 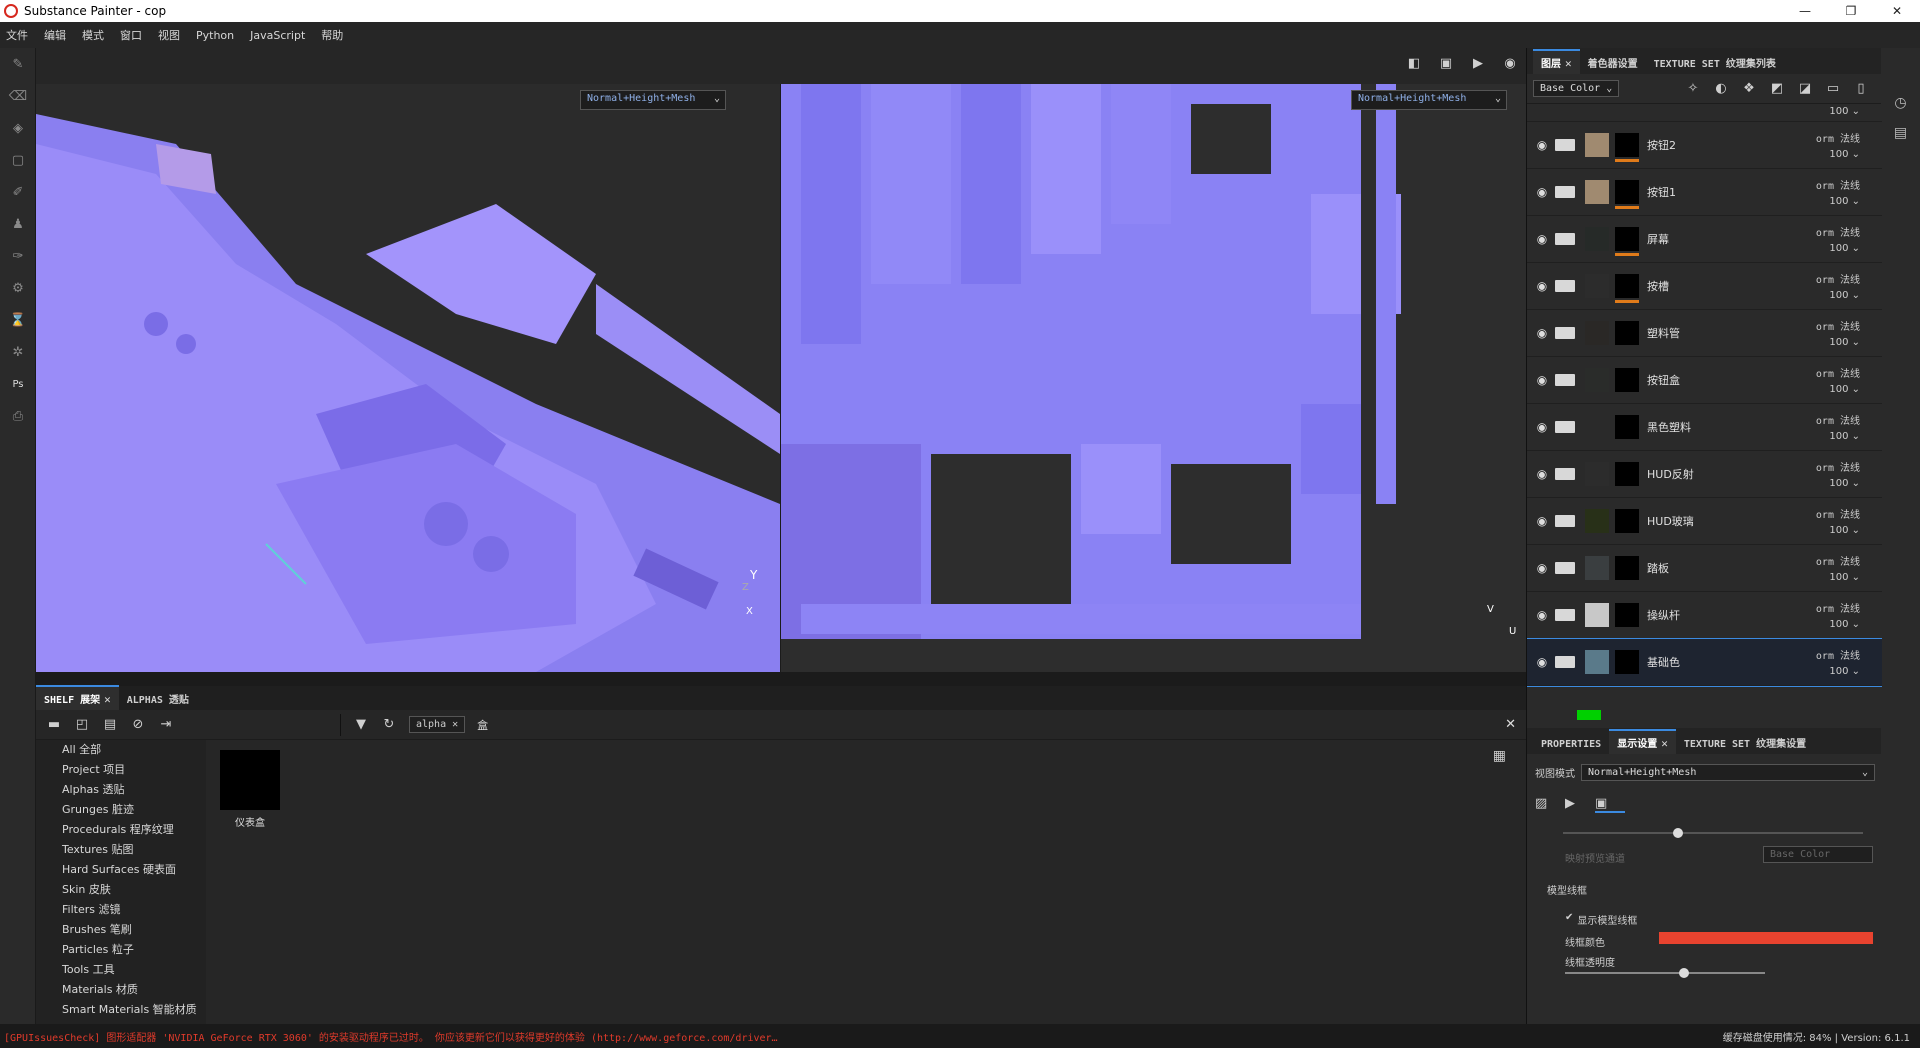 I want to click on wire-color-swatch, so click(x=1766, y=938).